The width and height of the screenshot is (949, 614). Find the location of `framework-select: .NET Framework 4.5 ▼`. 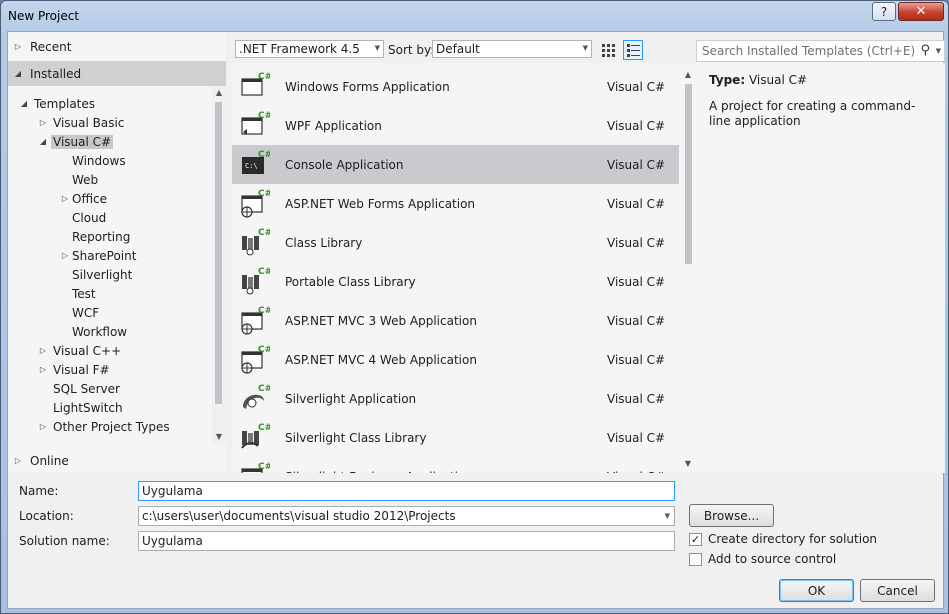

framework-select: .NET Framework 4.5 ▼ is located at coordinates (309, 49).